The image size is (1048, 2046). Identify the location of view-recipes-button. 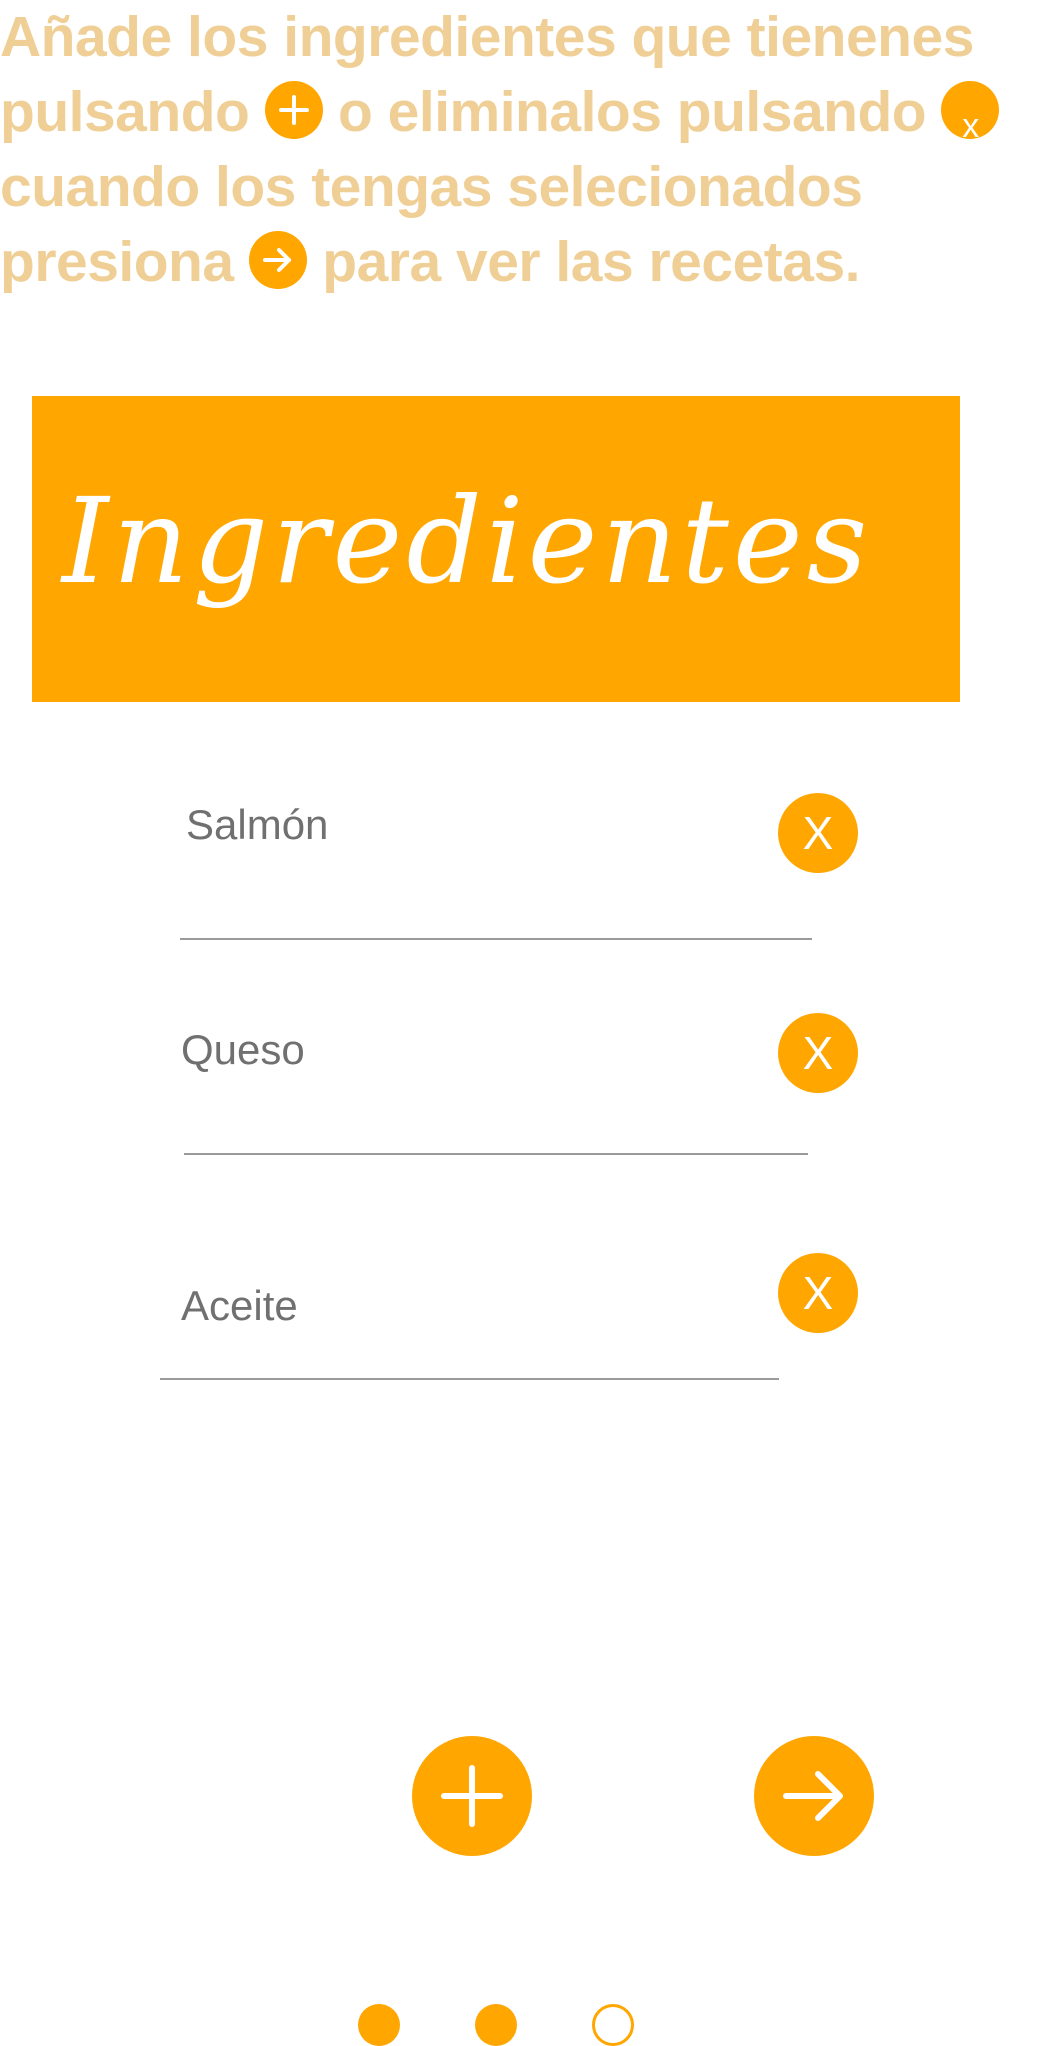
(814, 1796).